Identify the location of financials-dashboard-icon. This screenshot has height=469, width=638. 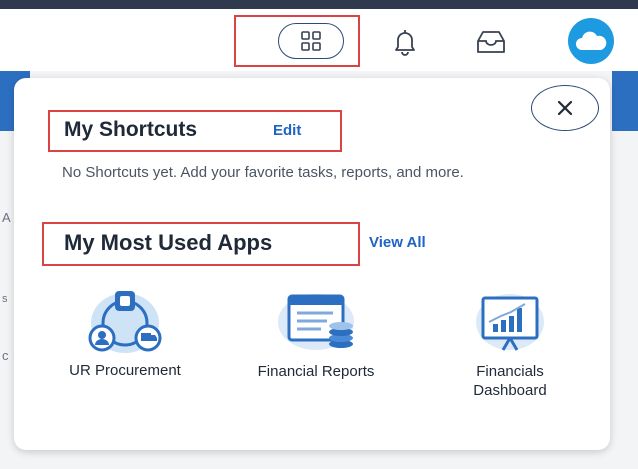
(510, 322).